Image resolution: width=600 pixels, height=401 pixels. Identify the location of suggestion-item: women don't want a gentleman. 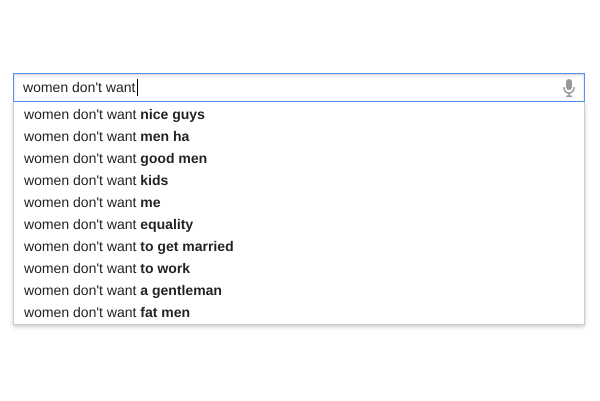
(299, 290).